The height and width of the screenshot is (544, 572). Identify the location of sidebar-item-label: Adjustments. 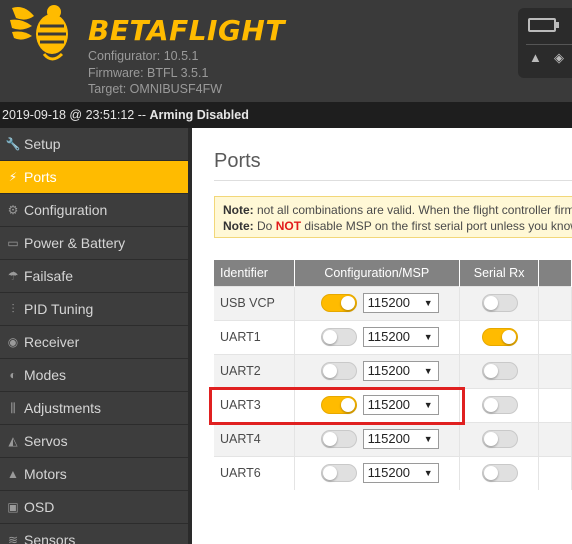
(63, 408).